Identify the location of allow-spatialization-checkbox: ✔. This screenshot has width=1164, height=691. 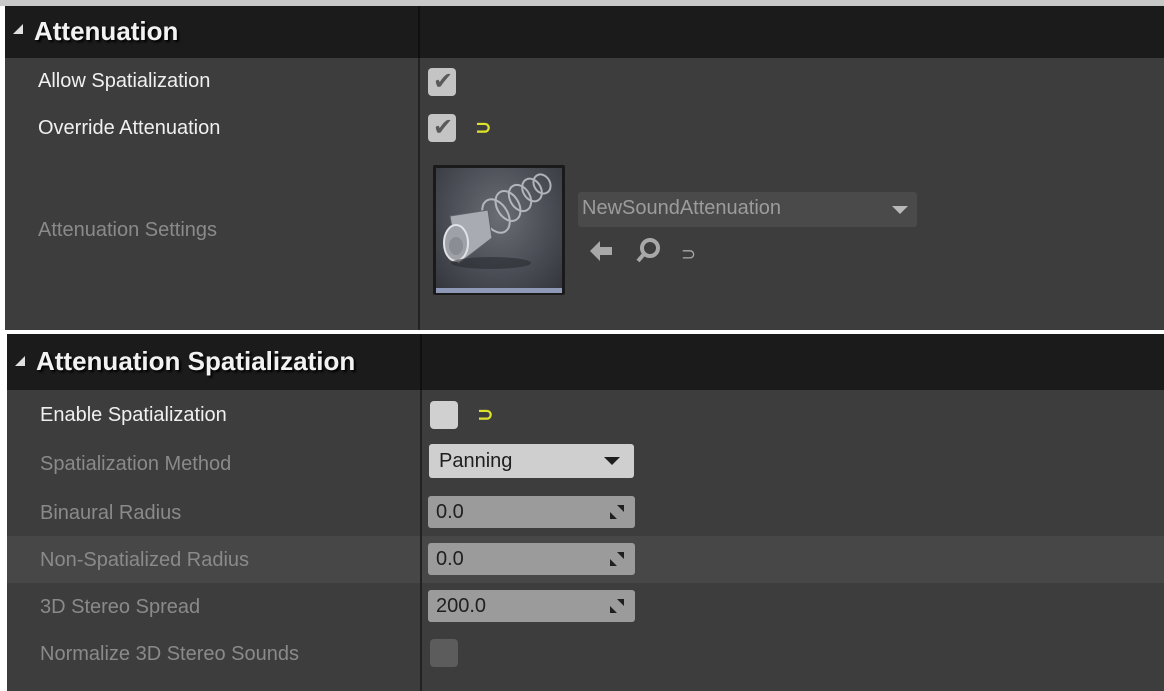
(442, 82).